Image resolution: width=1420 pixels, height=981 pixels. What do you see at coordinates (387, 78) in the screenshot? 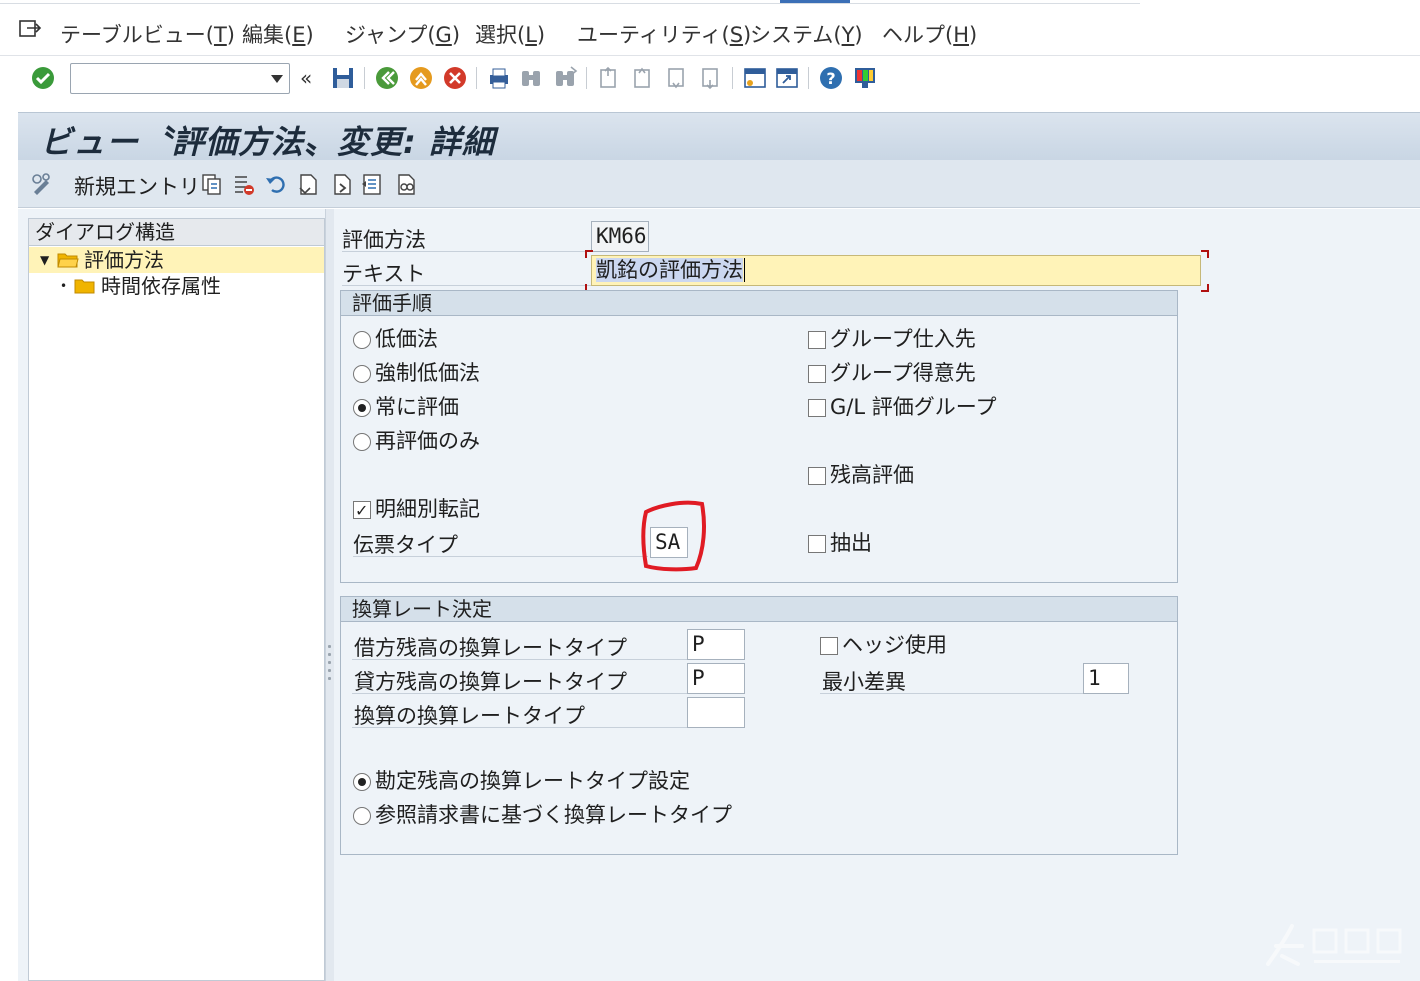
I see `back-icon` at bounding box center [387, 78].